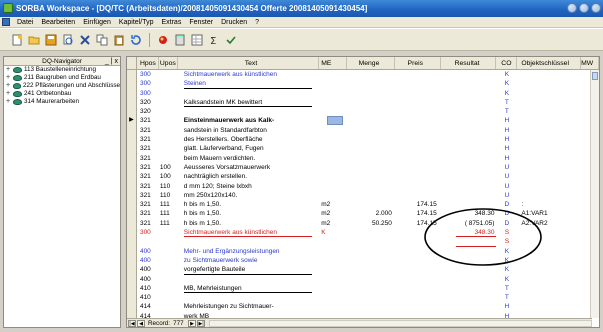 The image size is (603, 332). What do you see at coordinates (363, 205) in the screenshot?
I see `grid-row: 321 111 h bis m 1,50. m2 174.15 D:` at bounding box center [363, 205].